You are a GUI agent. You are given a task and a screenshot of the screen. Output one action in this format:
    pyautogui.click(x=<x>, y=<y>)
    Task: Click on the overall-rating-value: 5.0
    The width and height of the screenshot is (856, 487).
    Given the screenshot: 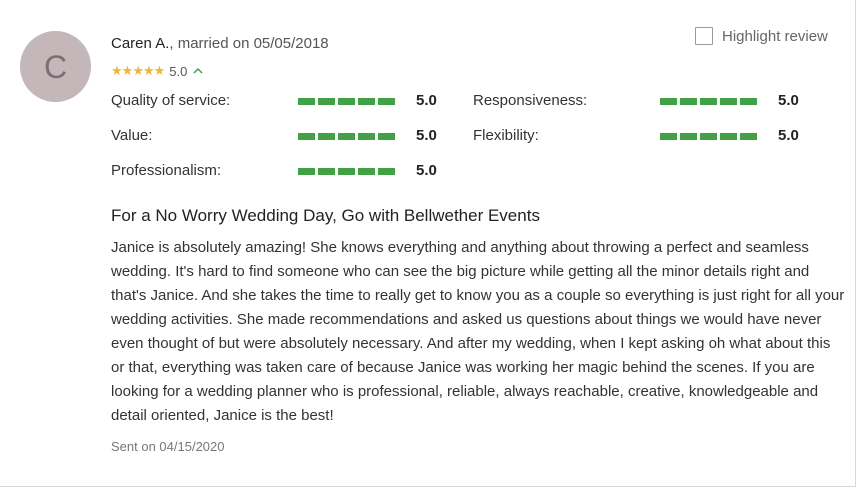 What is the action you would take?
    pyautogui.click(x=178, y=71)
    